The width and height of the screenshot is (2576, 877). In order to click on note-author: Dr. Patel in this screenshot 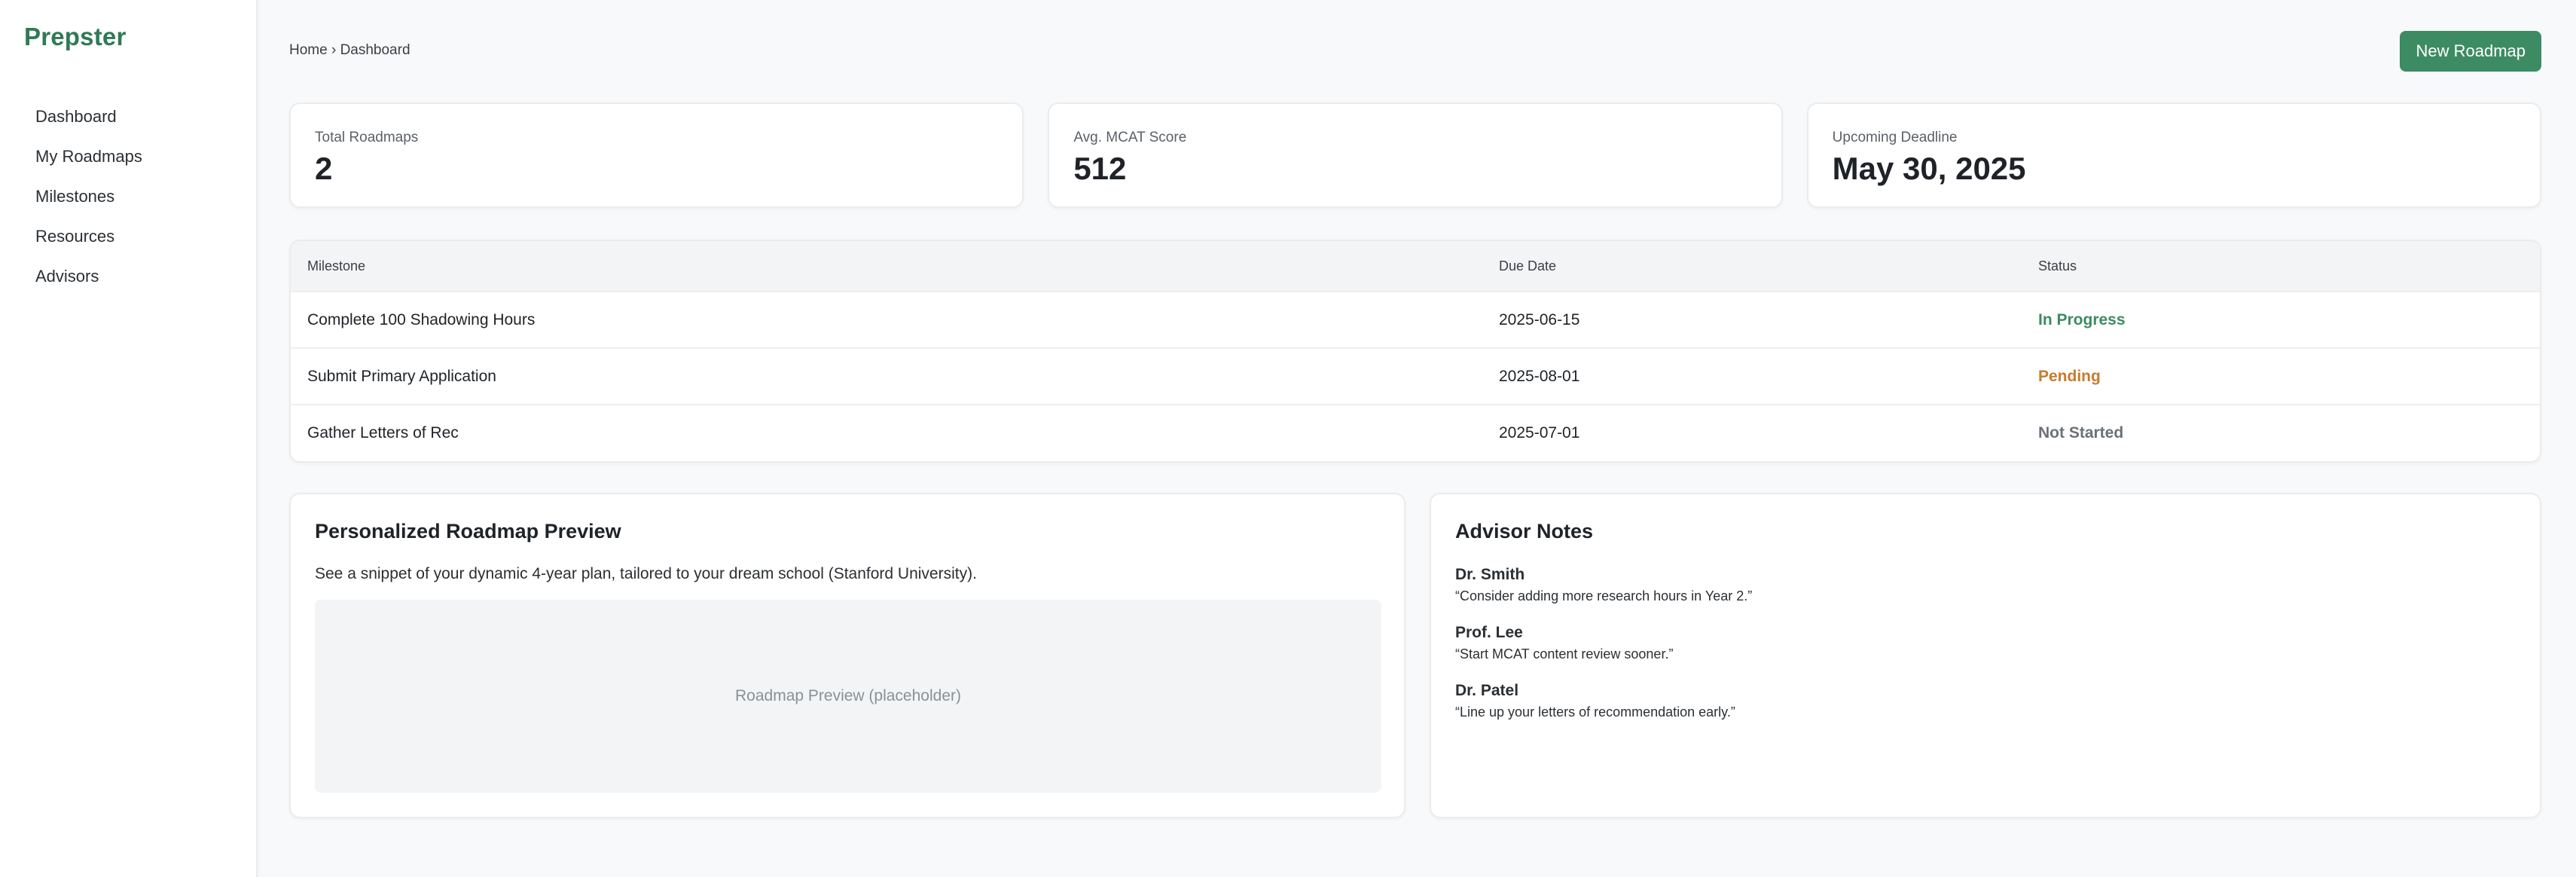, I will do `click(1487, 690)`.